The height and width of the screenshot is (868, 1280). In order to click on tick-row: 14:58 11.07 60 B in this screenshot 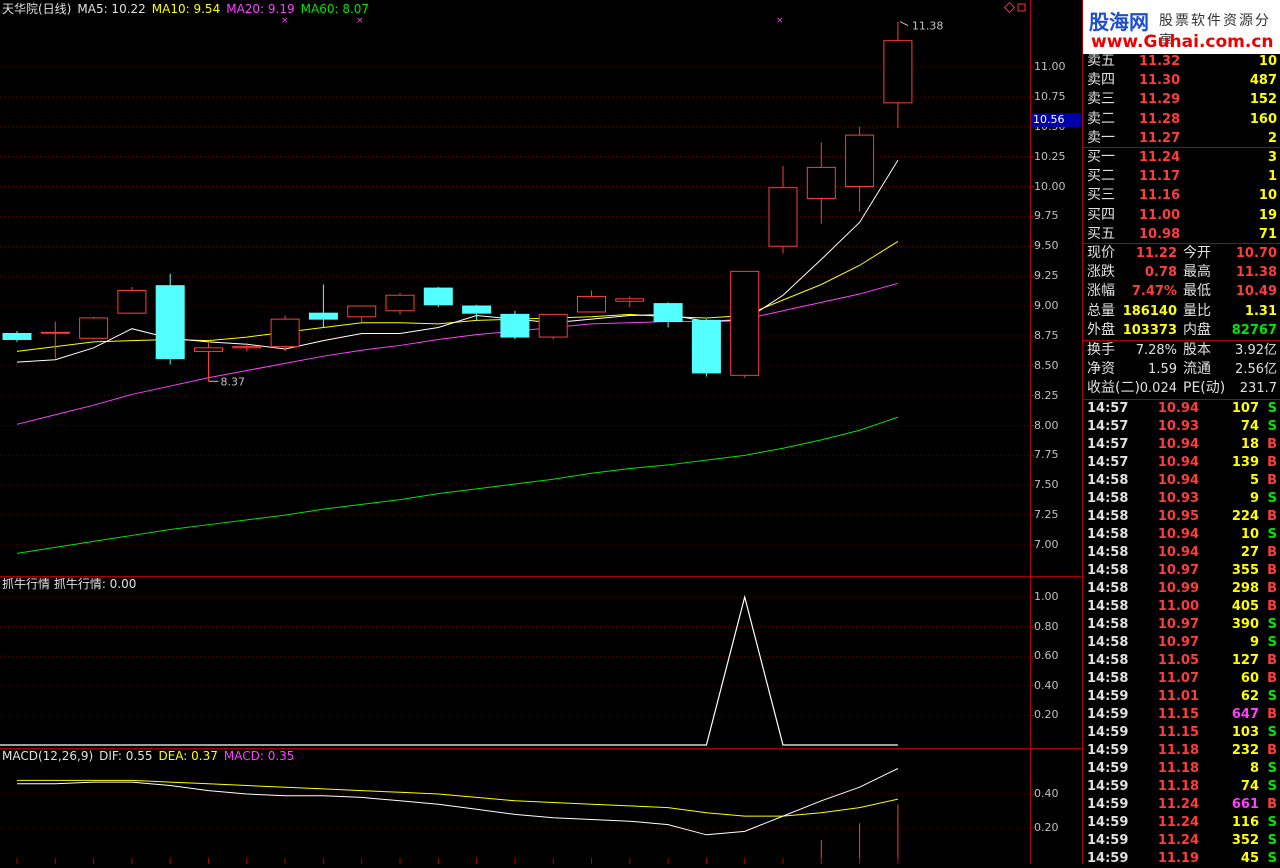, I will do `click(1181, 679)`.